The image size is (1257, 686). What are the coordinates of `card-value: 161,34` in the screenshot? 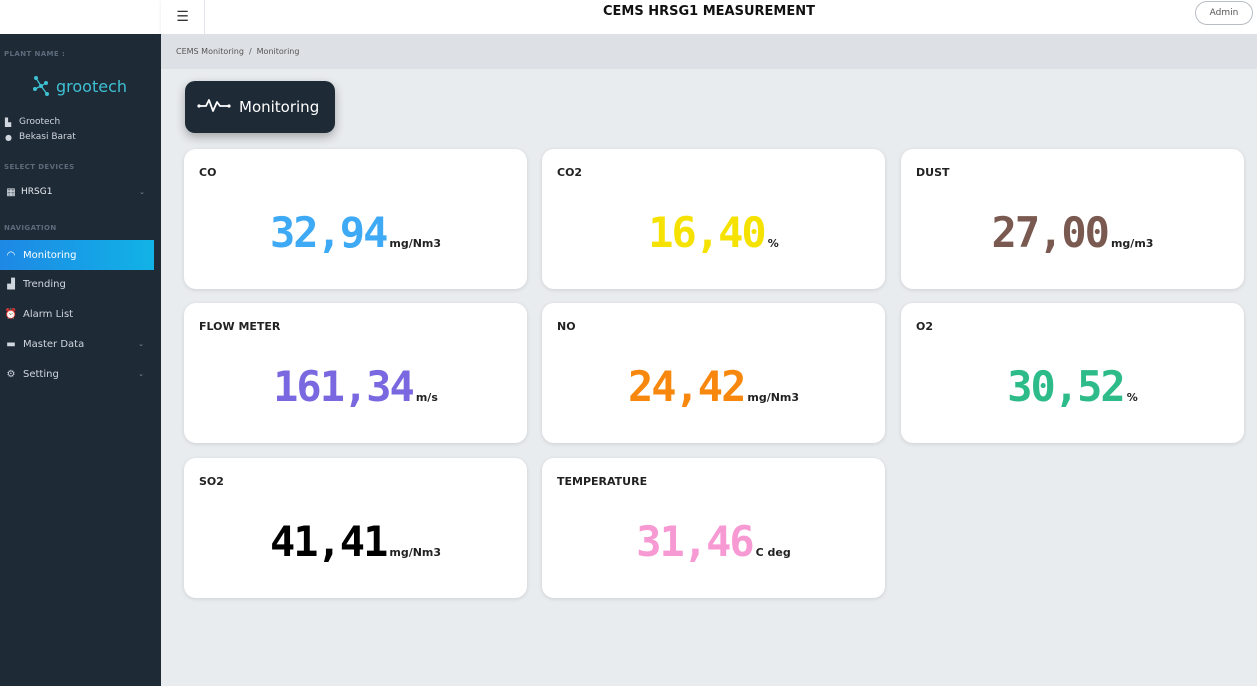 It's located at (344, 386).